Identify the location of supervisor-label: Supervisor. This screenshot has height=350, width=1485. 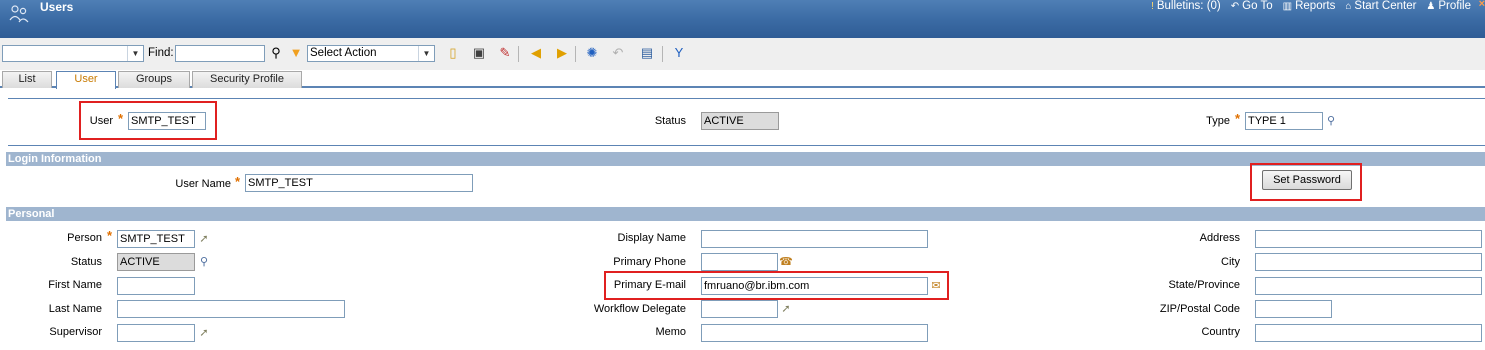
(75, 332).